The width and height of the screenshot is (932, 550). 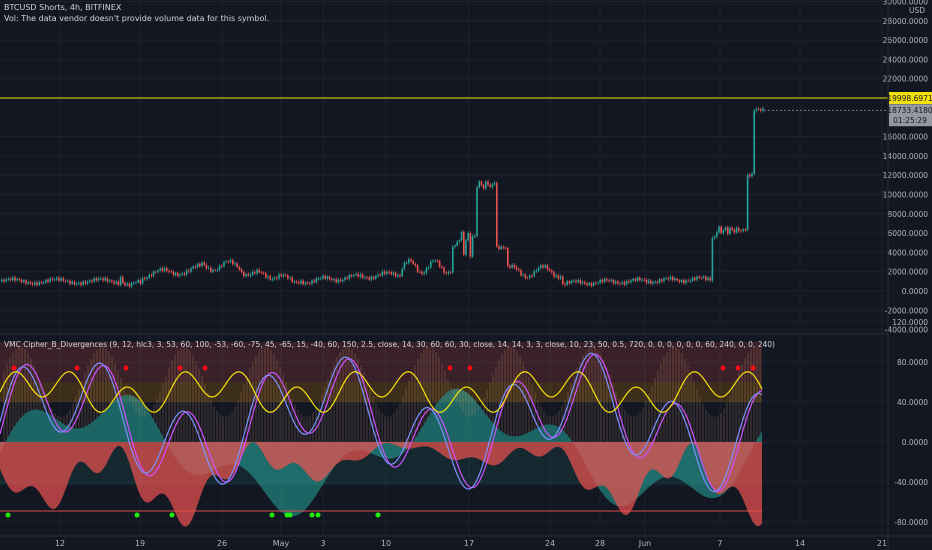 What do you see at coordinates (222, 543) in the screenshot?
I see `time-label: 26` at bounding box center [222, 543].